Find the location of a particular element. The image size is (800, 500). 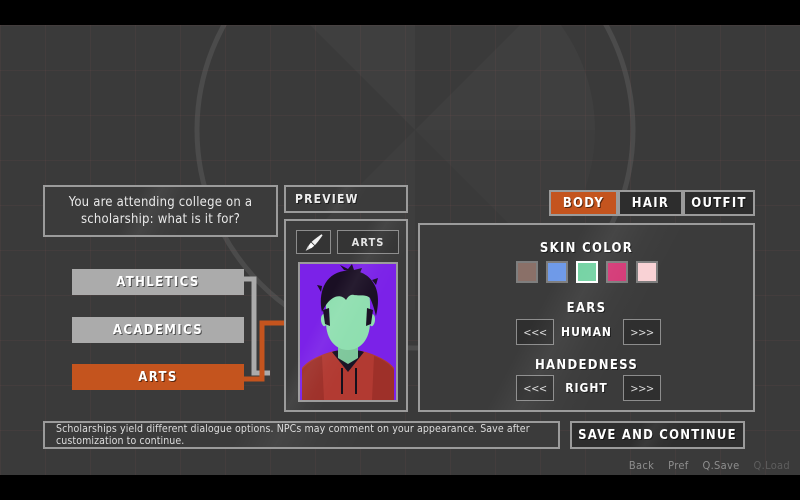

paintbrush-button is located at coordinates (313, 242).